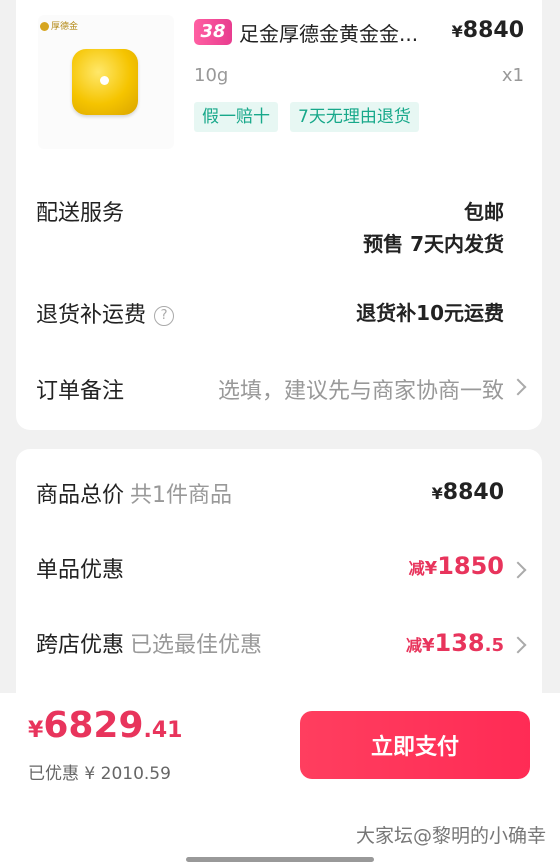 The height and width of the screenshot is (865, 560). What do you see at coordinates (512, 75) in the screenshot?
I see `product-quantity: x1` at bounding box center [512, 75].